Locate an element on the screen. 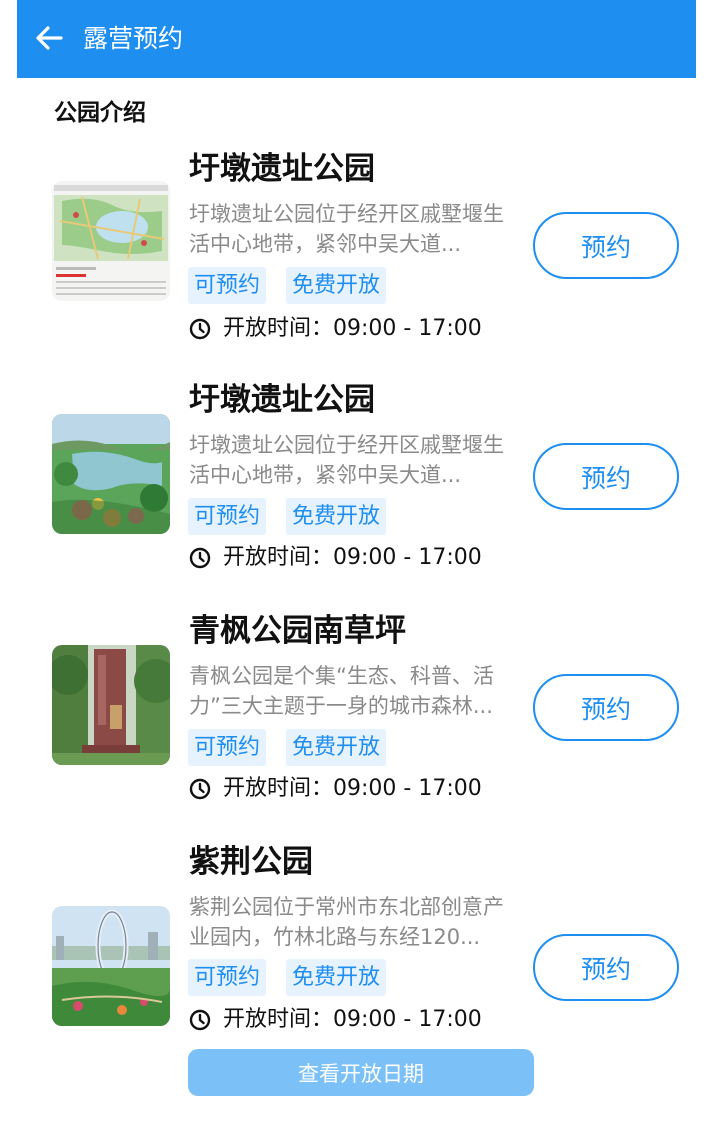 The height and width of the screenshot is (1132, 724). park-name: 紫荆公园 is located at coordinates (251, 862).